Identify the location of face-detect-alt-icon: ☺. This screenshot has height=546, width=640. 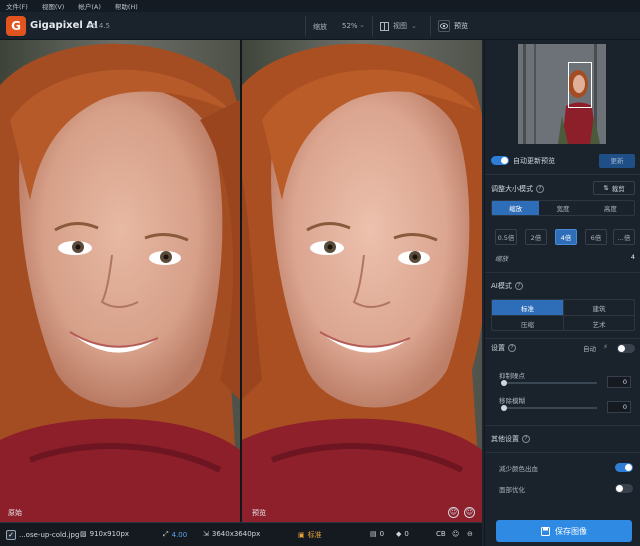
(469, 512).